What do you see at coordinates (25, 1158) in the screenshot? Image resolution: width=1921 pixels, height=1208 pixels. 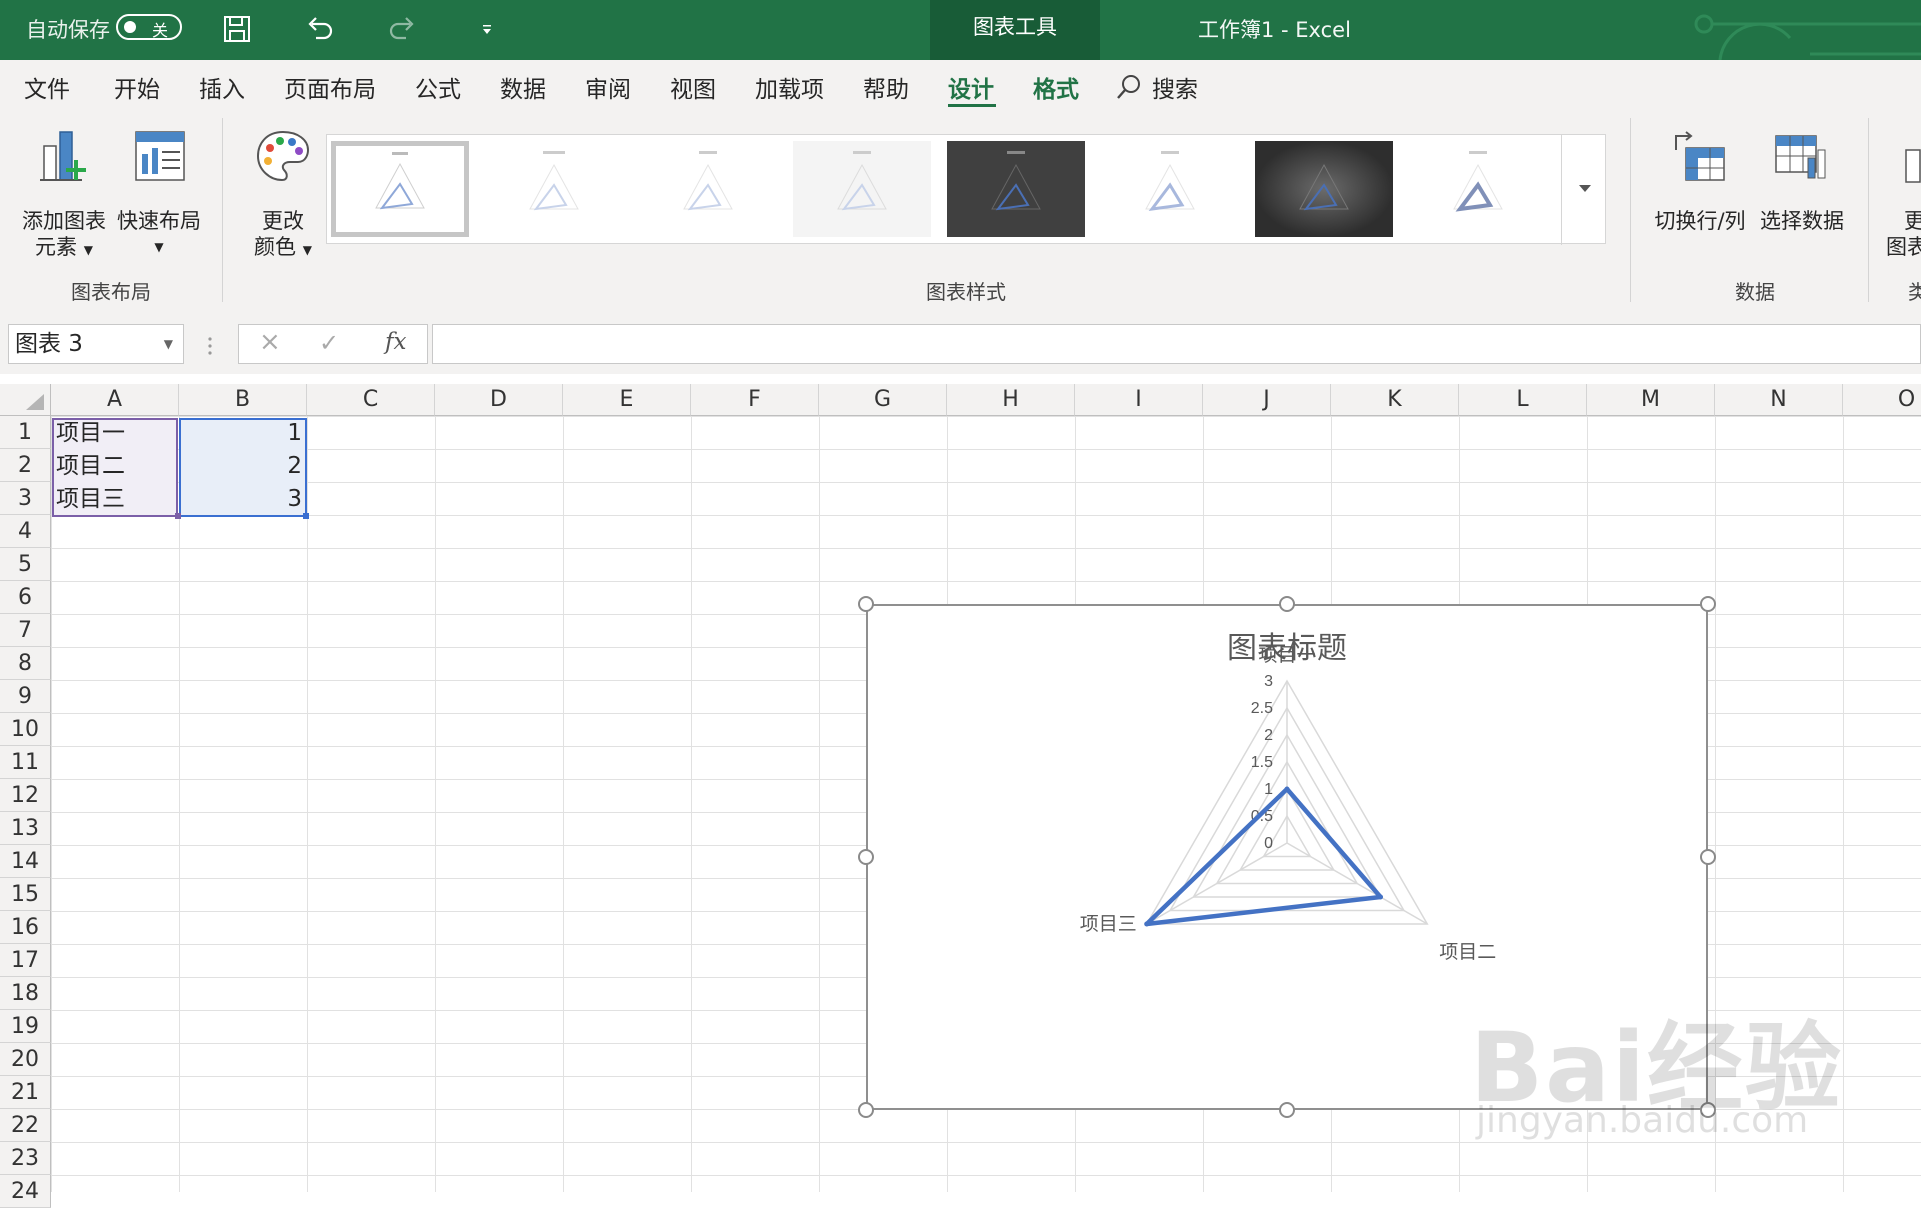 I see `row-header-23: 23` at bounding box center [25, 1158].